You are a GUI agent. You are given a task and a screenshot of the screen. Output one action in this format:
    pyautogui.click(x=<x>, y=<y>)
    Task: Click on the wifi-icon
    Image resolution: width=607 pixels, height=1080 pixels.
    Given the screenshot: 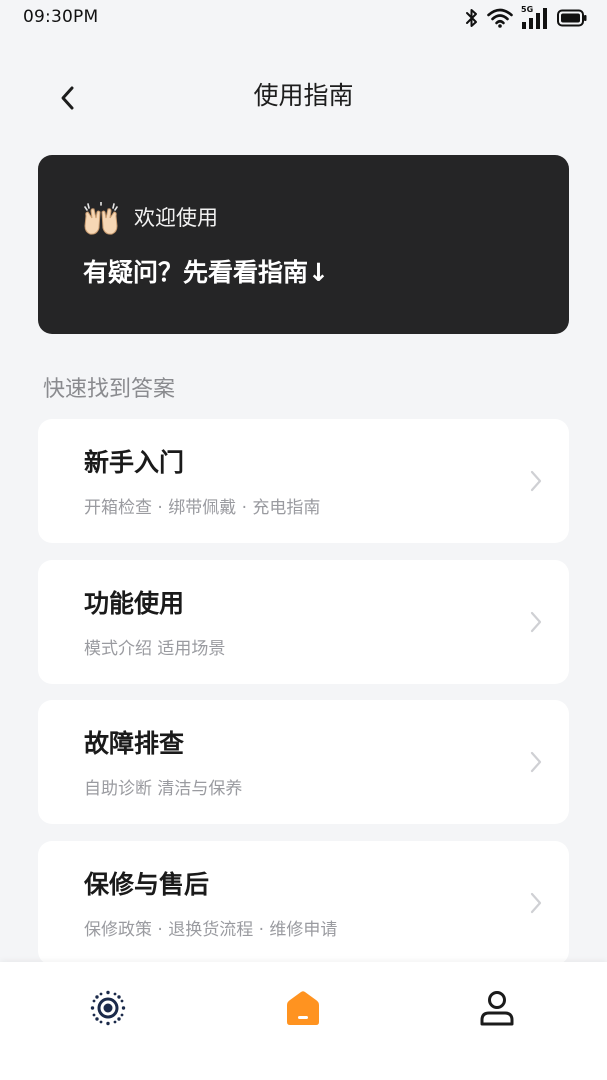 What is the action you would take?
    pyautogui.click(x=500, y=18)
    